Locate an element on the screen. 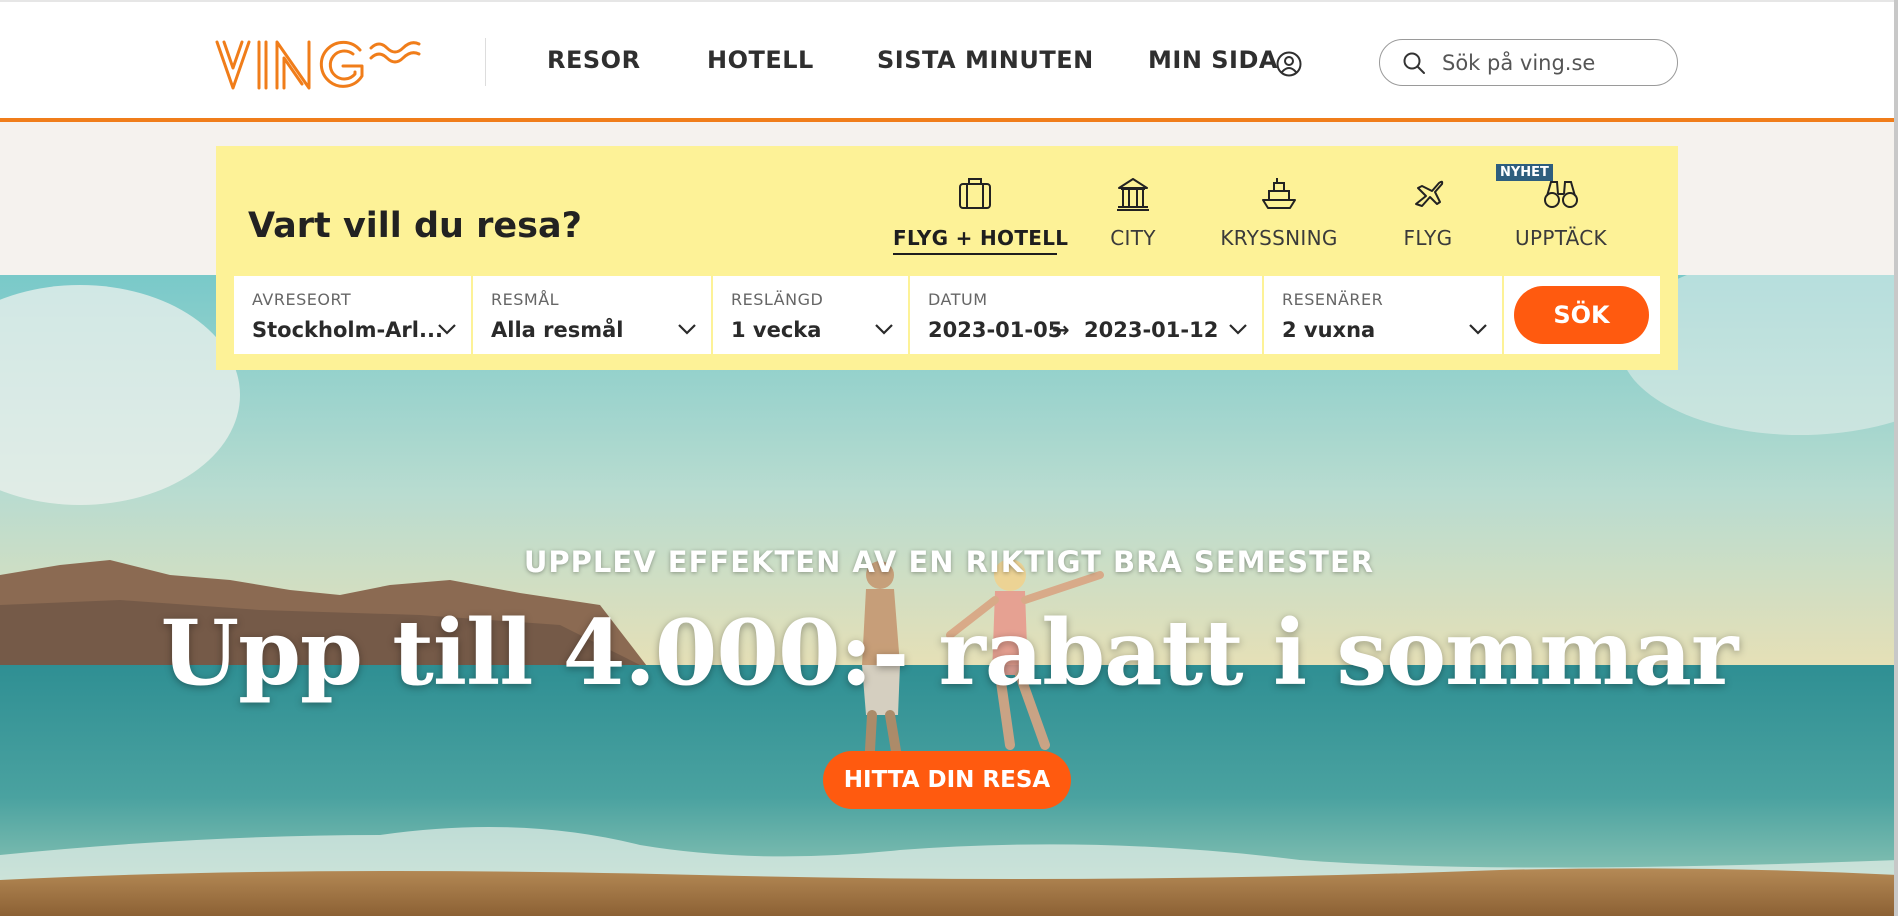 This screenshot has height=916, width=1898. travelers-value: 2 vuxna is located at coordinates (1329, 330).